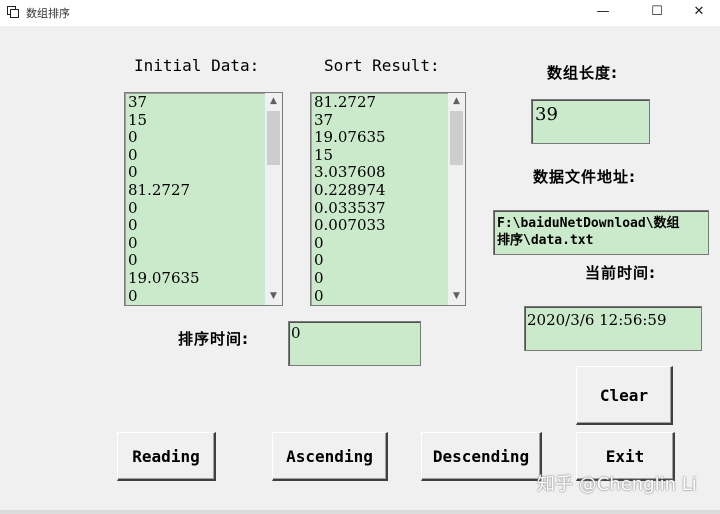 The width and height of the screenshot is (720, 514). Describe the element at coordinates (360, 512) in the screenshot. I see `bottom-edge` at that location.